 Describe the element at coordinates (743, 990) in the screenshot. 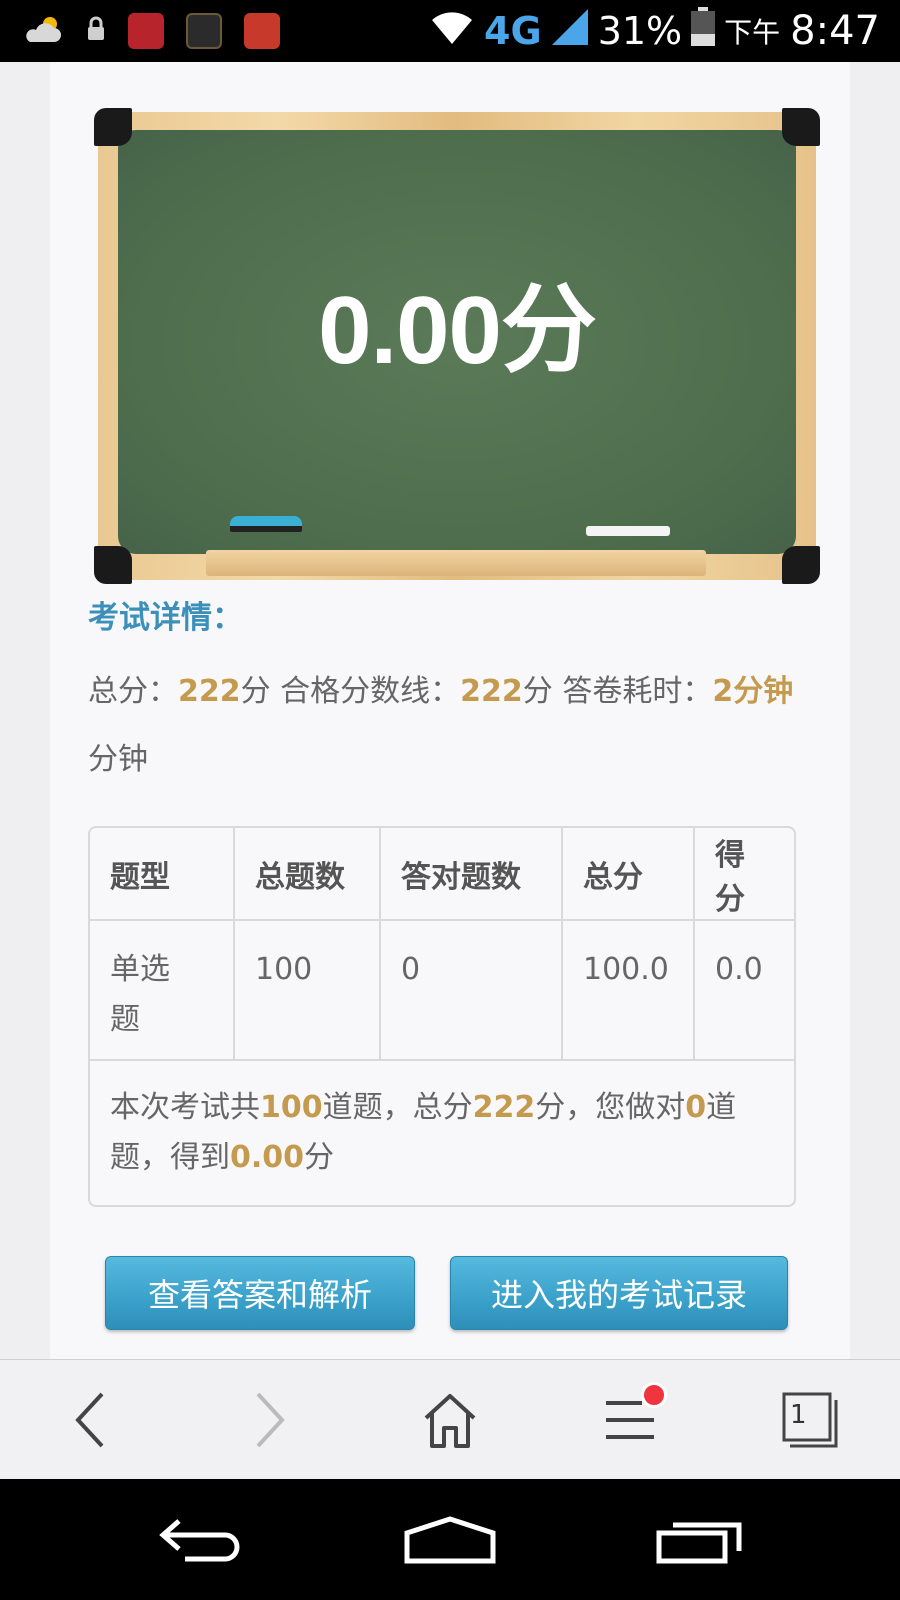

I see `table-cell: 0.0` at that location.